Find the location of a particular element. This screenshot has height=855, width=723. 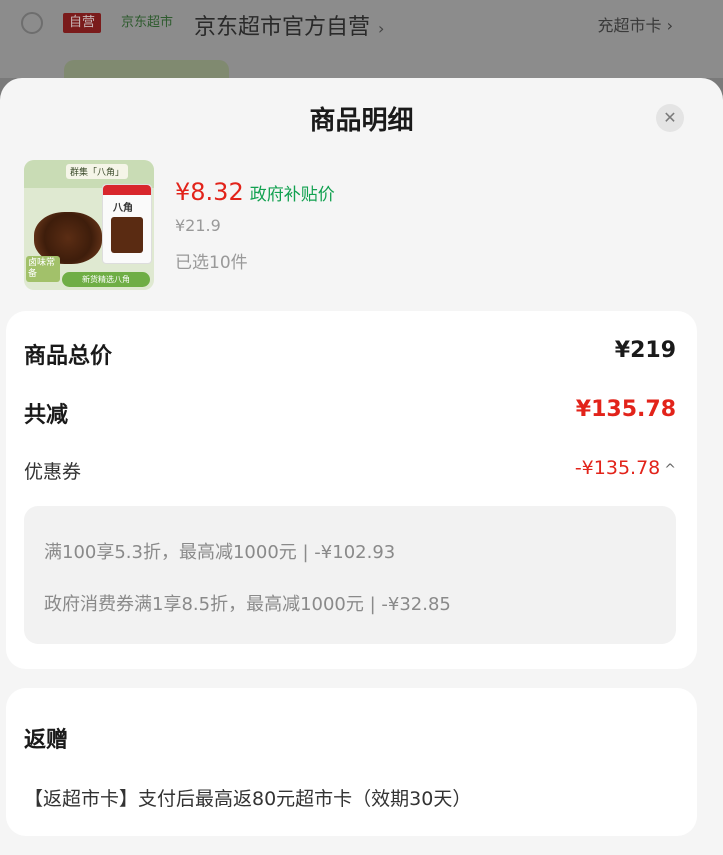

store-name-link: 京东超市官方自营 › is located at coordinates (289, 25).